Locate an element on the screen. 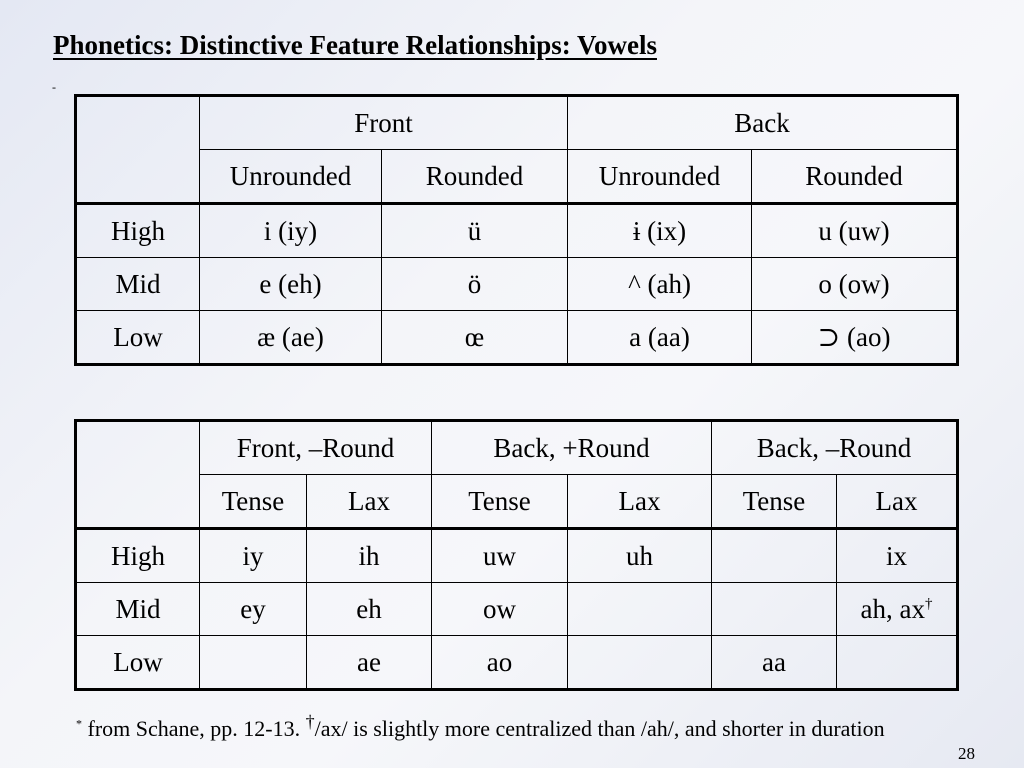 The width and height of the screenshot is (1024, 768). table-row: Mid ey eh ow ah, ax† is located at coordinates (516, 609).